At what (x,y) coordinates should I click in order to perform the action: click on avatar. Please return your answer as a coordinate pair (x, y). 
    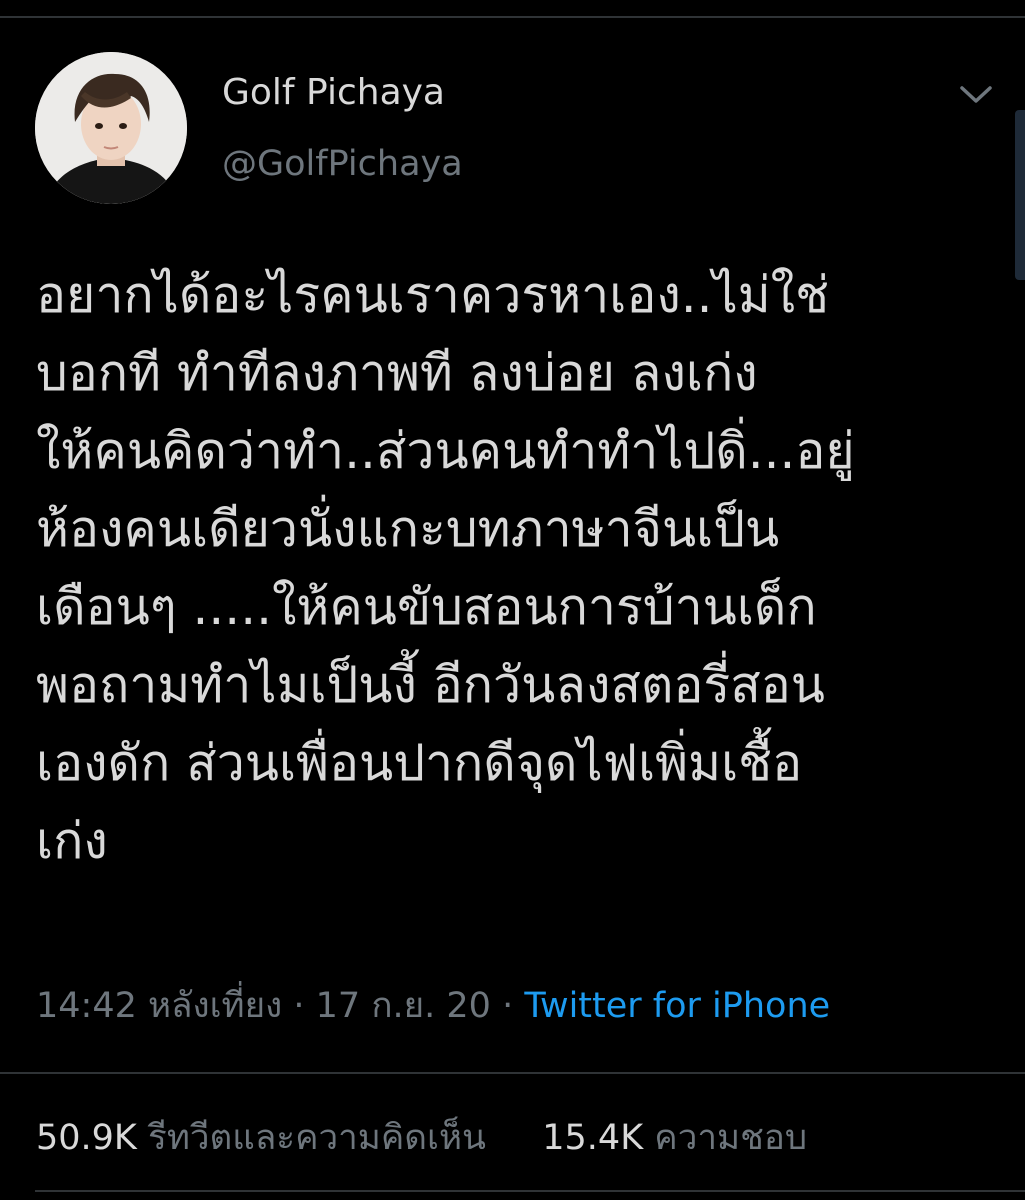
    Looking at the image, I should click on (111, 128).